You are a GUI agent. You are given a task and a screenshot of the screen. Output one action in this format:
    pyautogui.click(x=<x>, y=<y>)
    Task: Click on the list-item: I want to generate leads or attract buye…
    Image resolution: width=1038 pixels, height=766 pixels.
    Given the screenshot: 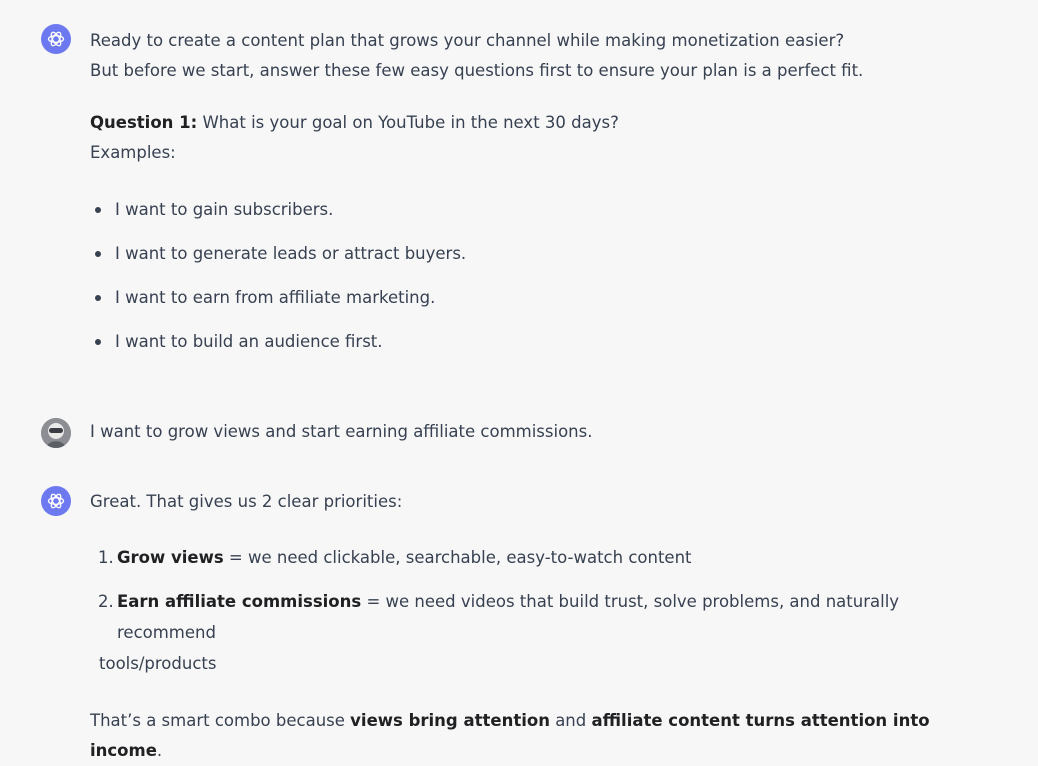 What is the action you would take?
    pyautogui.click(x=540, y=261)
    